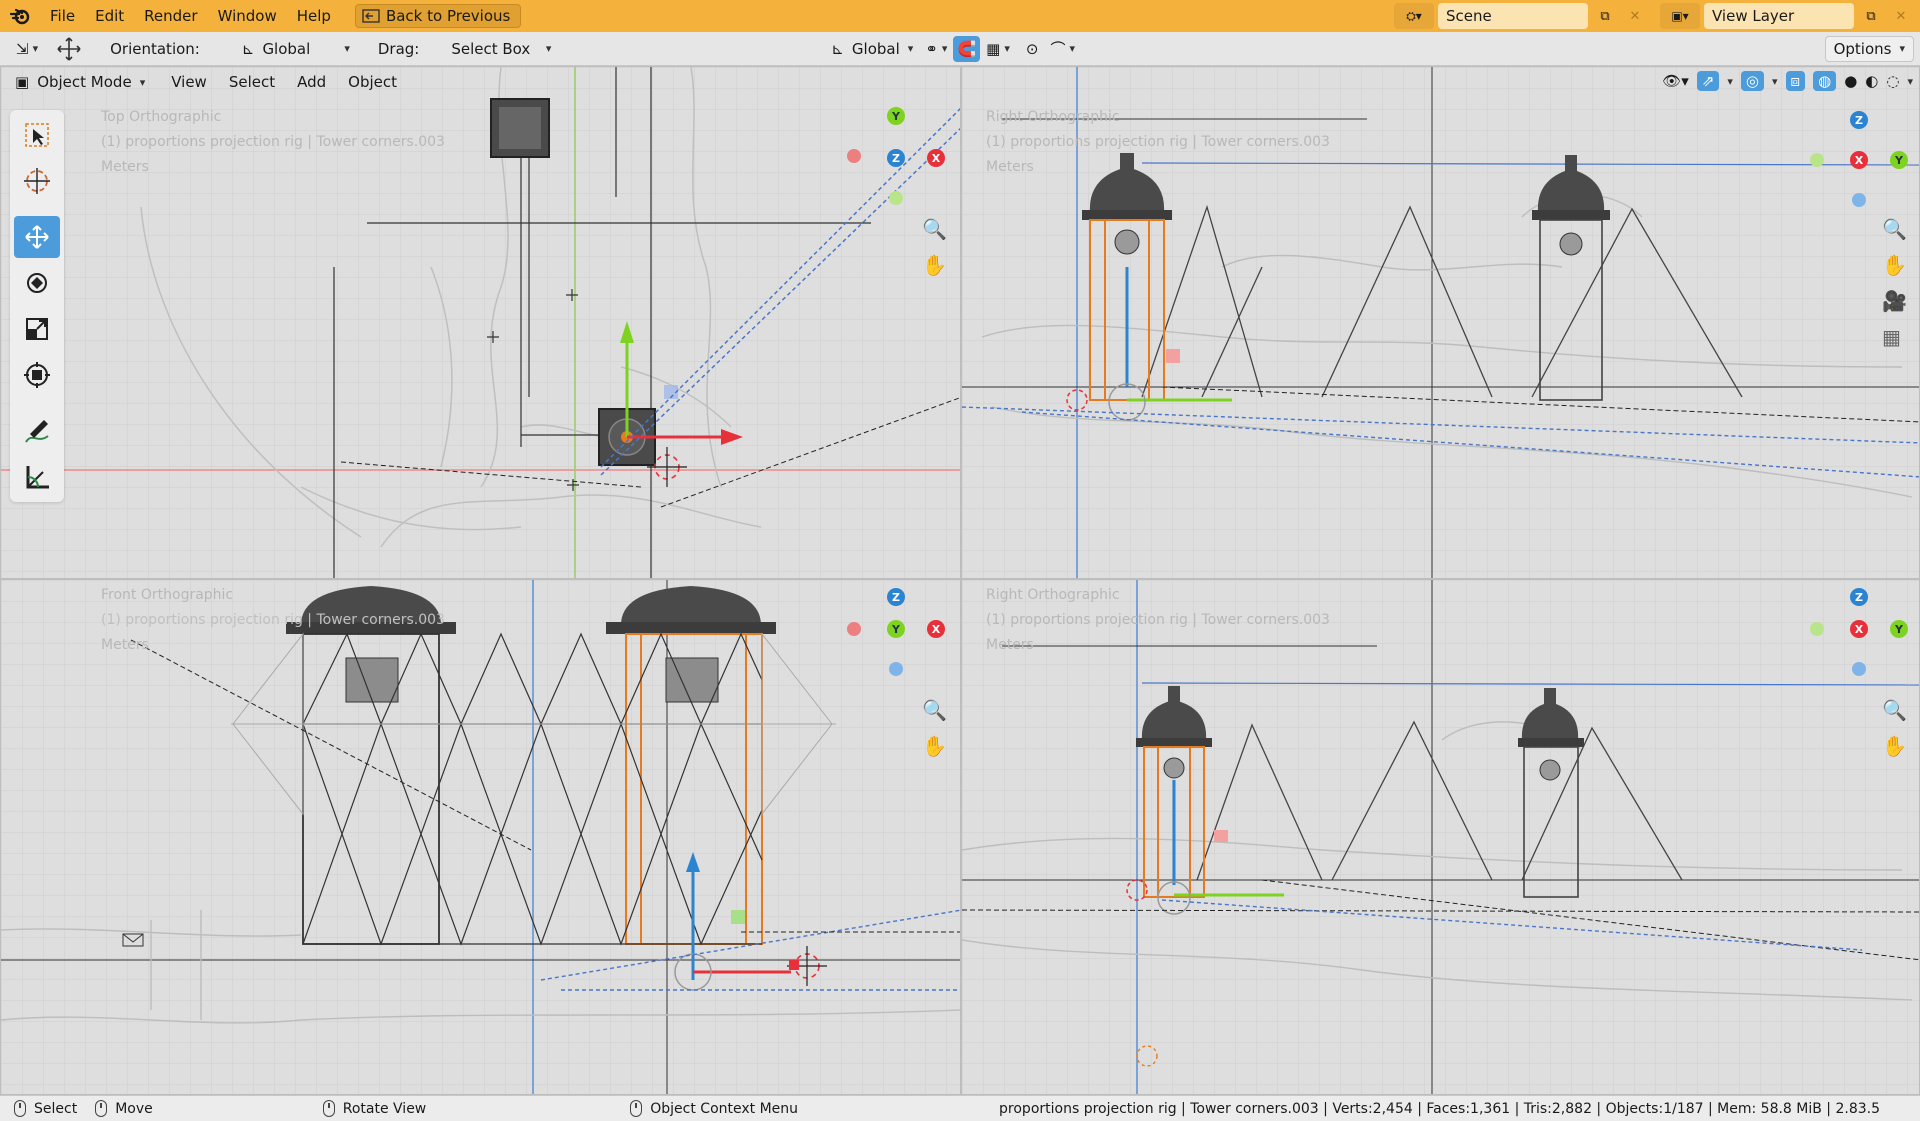 This screenshot has width=1920, height=1121. Describe the element at coordinates (993, 48) in the screenshot. I see `snap-grid-icon: ▦` at that location.